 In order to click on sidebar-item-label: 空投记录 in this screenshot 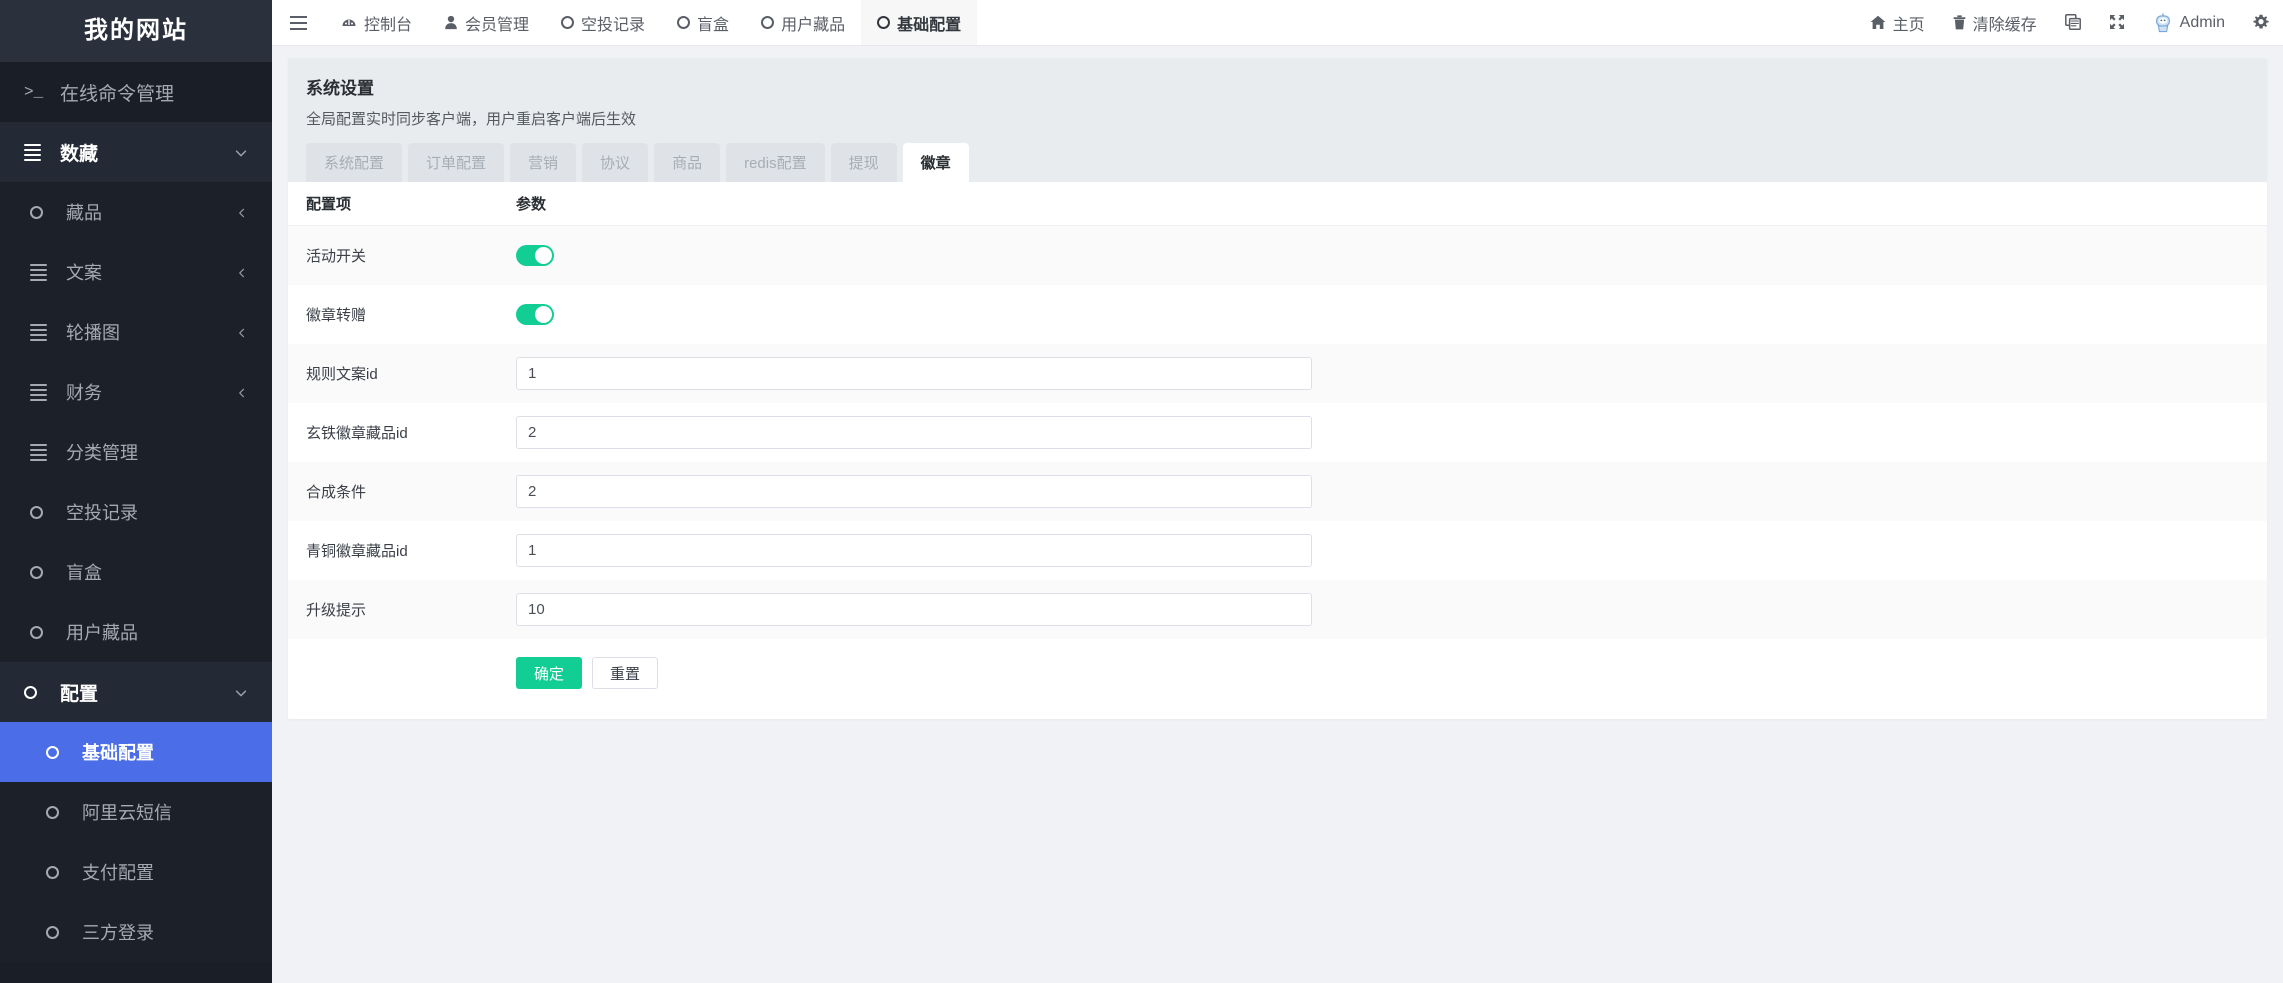, I will do `click(102, 513)`.